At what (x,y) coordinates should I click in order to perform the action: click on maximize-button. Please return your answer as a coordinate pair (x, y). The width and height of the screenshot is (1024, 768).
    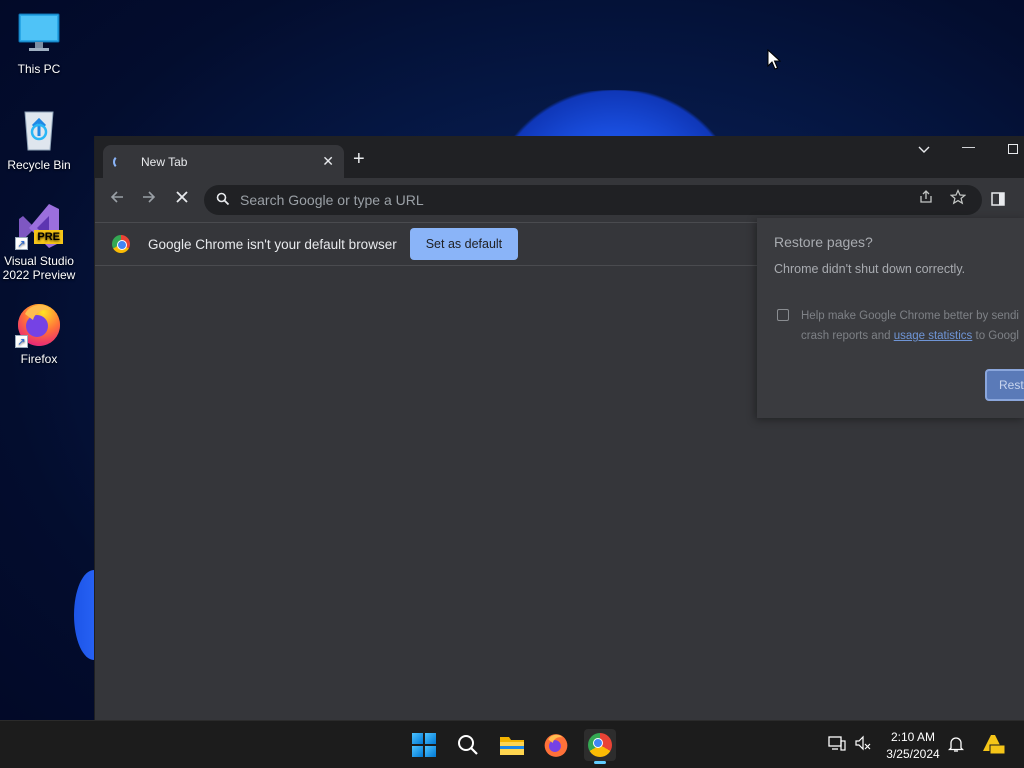
    Looking at the image, I should click on (1013, 149).